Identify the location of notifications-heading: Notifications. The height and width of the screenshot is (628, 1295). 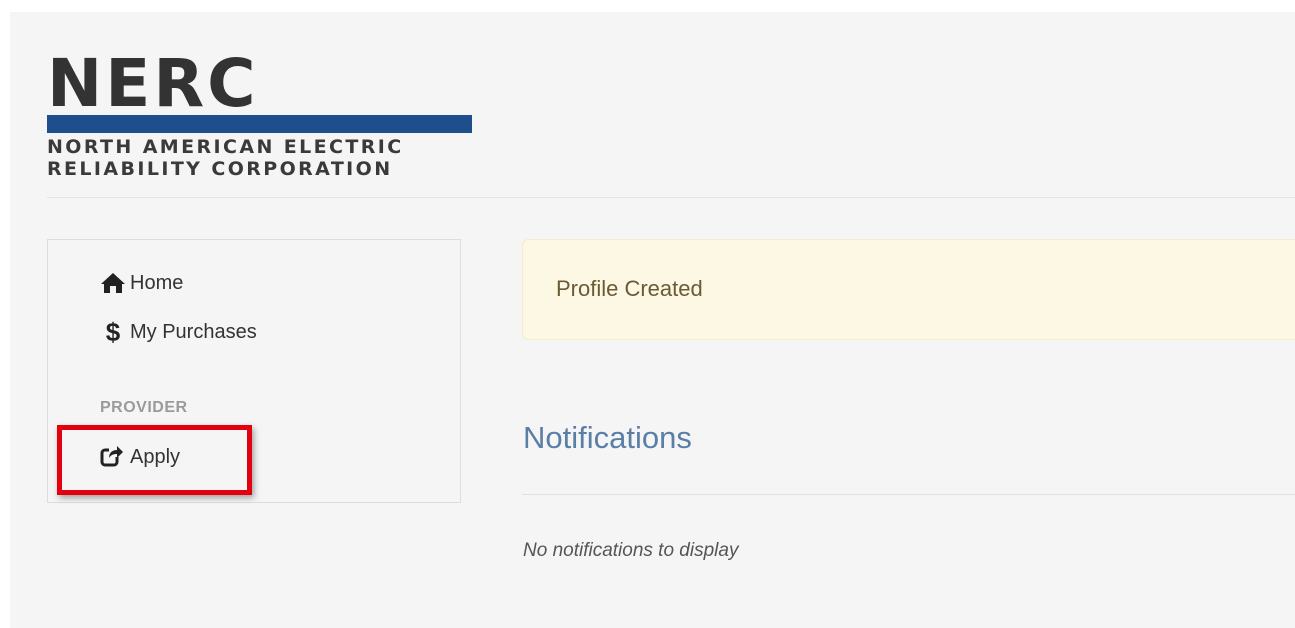
(607, 437).